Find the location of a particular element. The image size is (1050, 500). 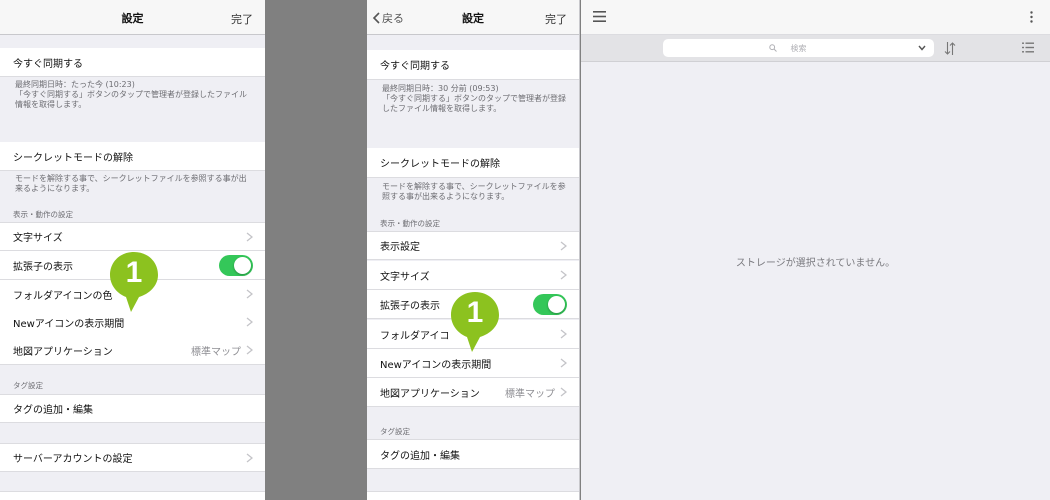

left-font-size-row: 文字サイズ is located at coordinates (132, 236).